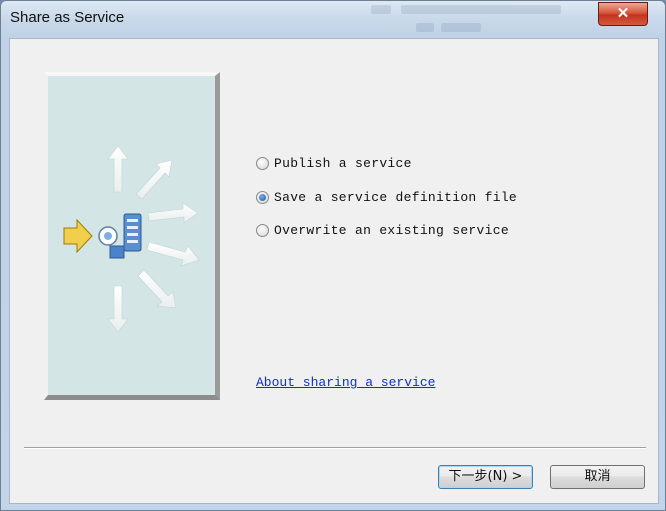 The height and width of the screenshot is (511, 666). I want to click on share-service-illustration, so click(131, 239).